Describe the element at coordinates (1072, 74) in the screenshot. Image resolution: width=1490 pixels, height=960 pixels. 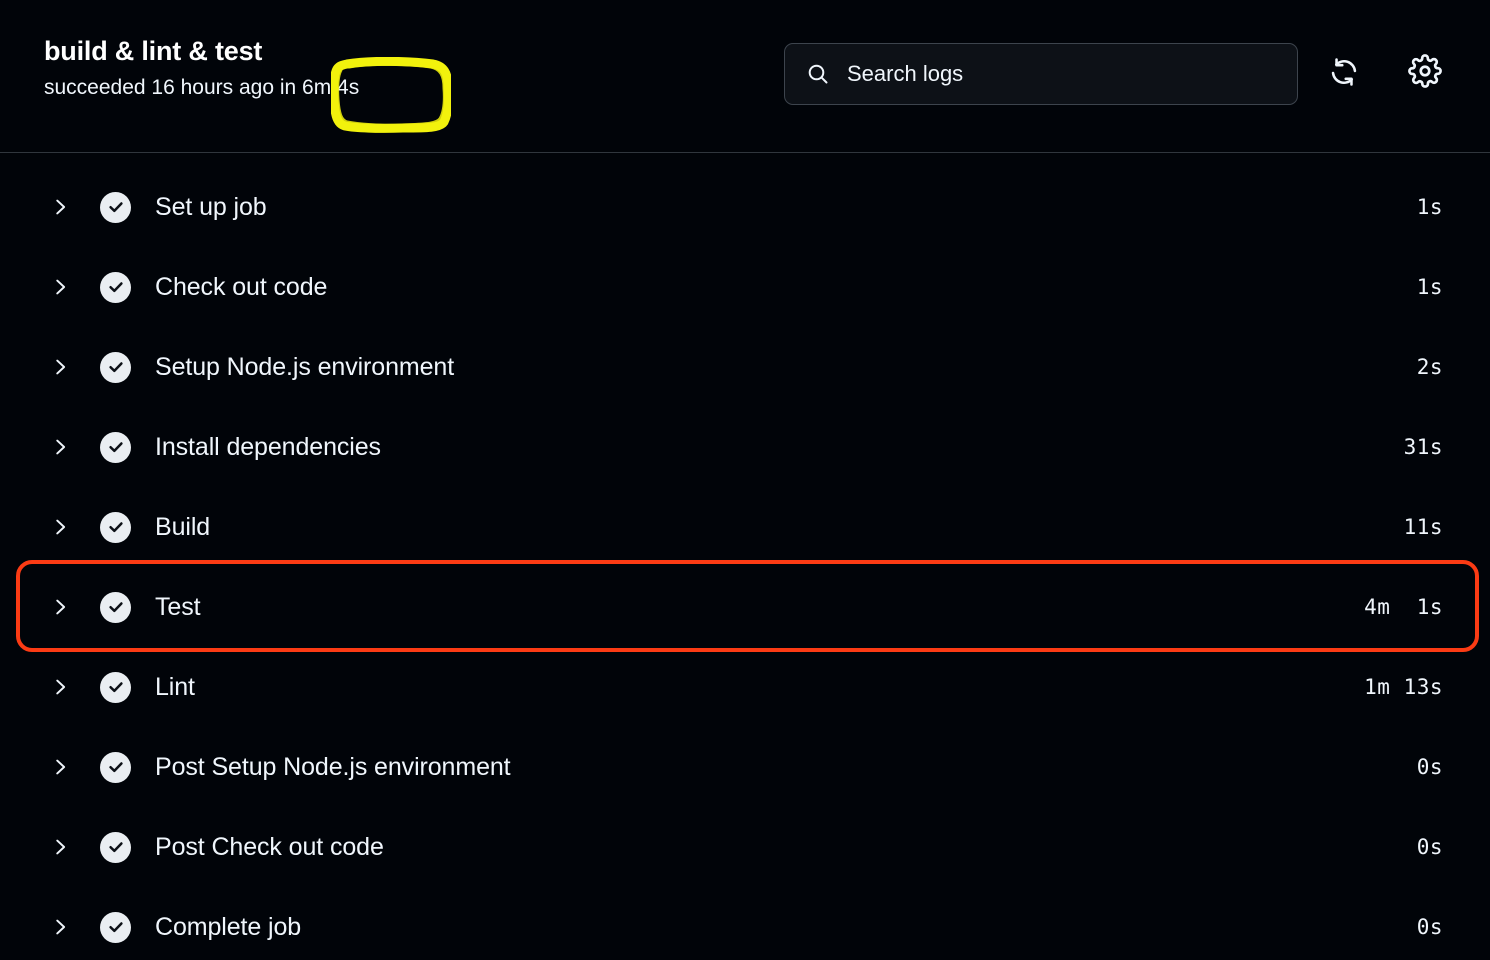
I see `search-input` at that location.